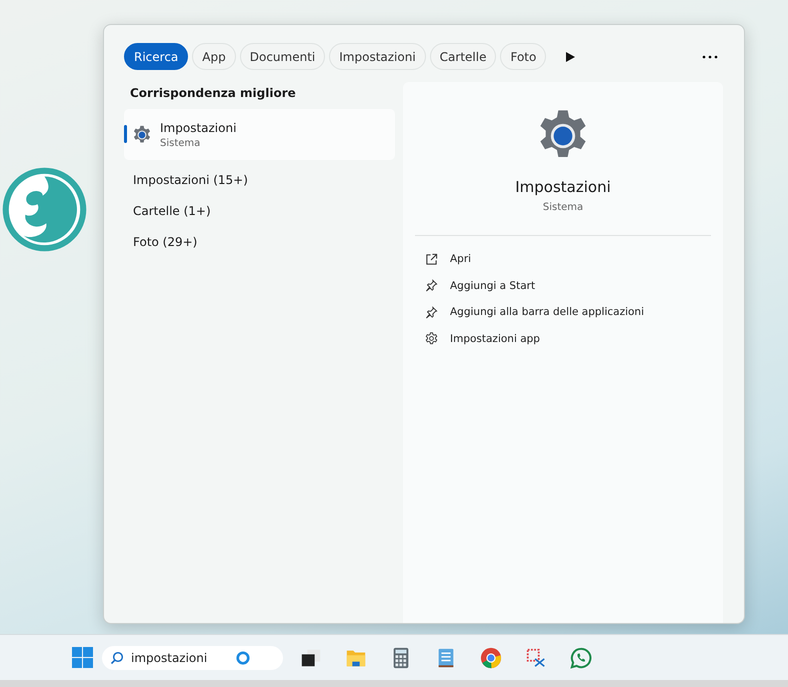 This screenshot has height=687, width=788. I want to click on action-link: Aggiungi alla barra delle applicazioni, so click(547, 312).